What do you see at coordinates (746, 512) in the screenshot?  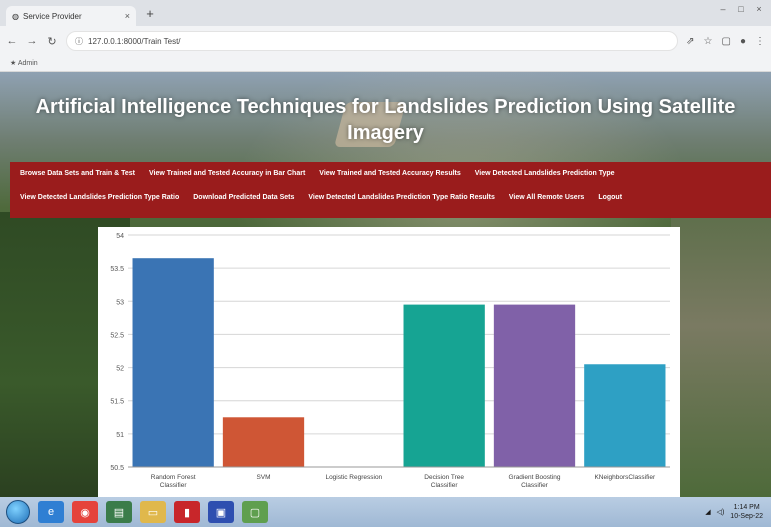 I see `clock: 1:14 PM 10-Sep-22` at bounding box center [746, 512].